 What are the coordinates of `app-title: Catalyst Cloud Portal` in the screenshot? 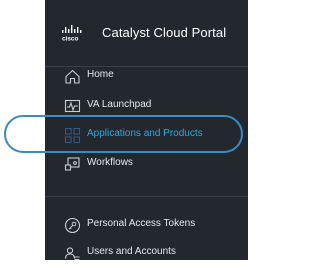 It's located at (164, 32).